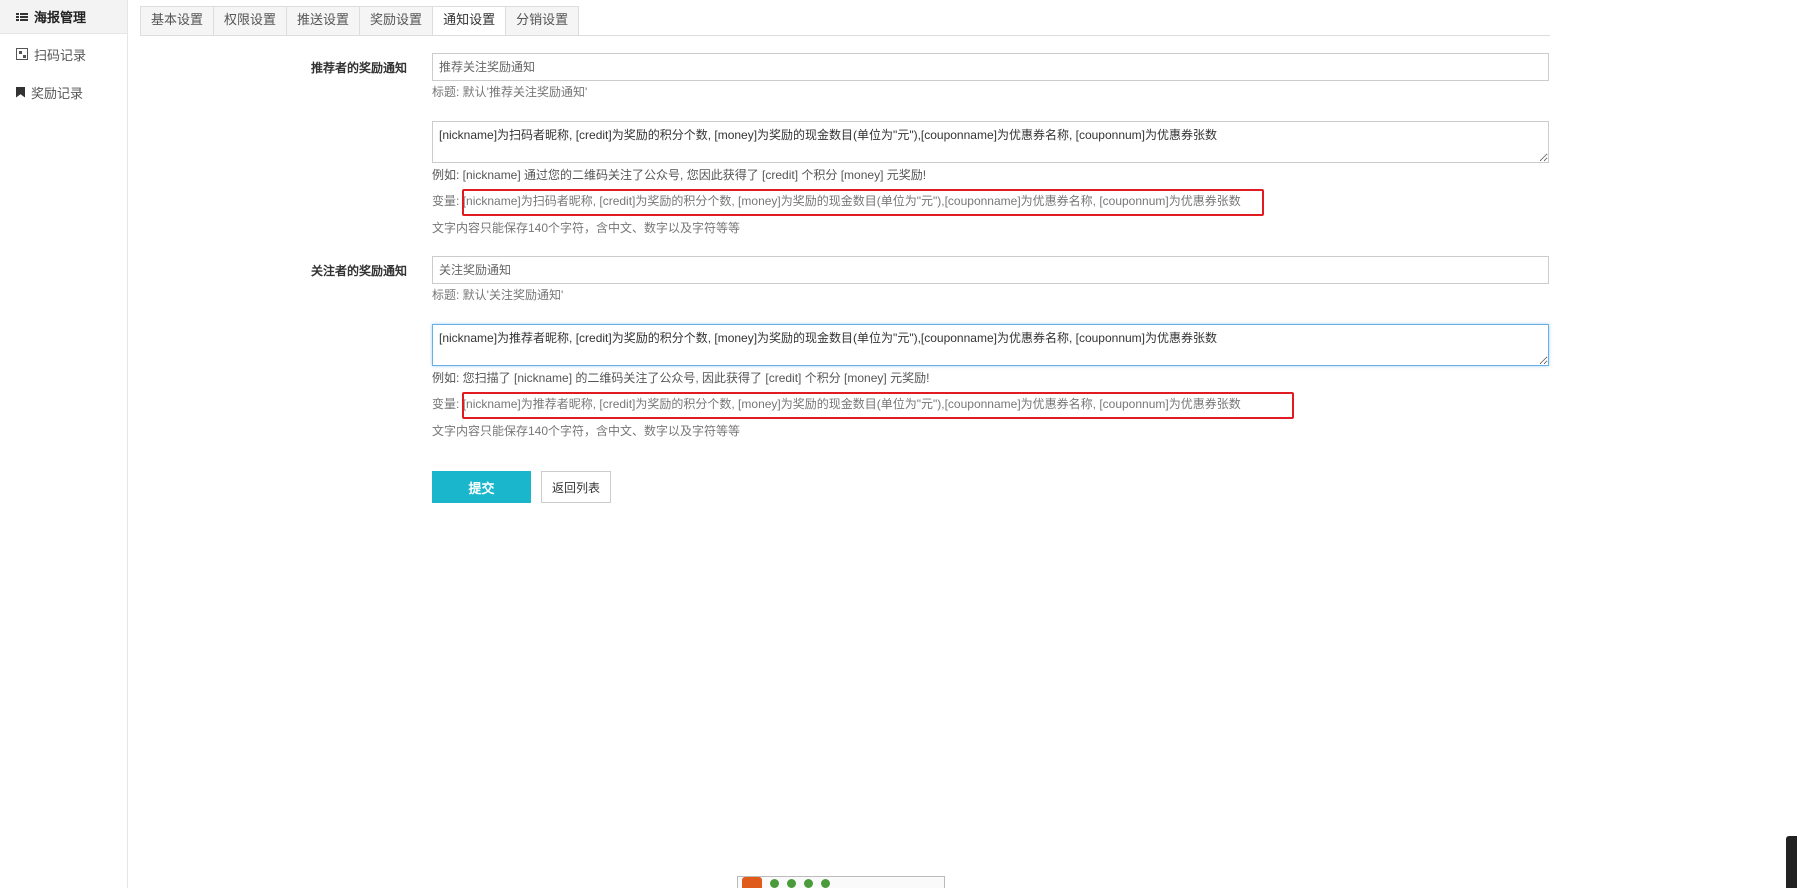 The image size is (1797, 888). I want to click on follower-title-input, so click(990, 270).